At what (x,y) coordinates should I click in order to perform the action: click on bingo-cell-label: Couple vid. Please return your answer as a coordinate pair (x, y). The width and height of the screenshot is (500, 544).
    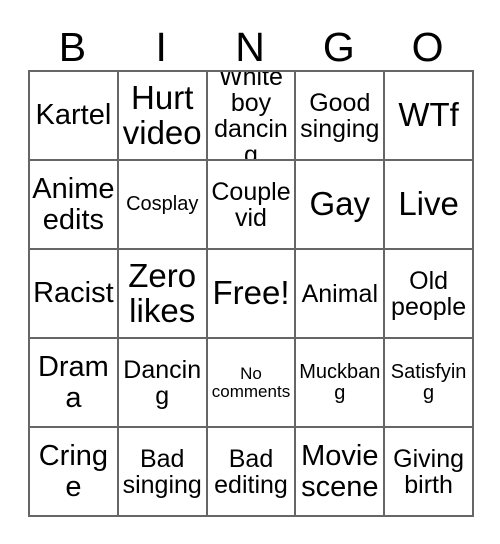
    Looking at the image, I should click on (251, 204).